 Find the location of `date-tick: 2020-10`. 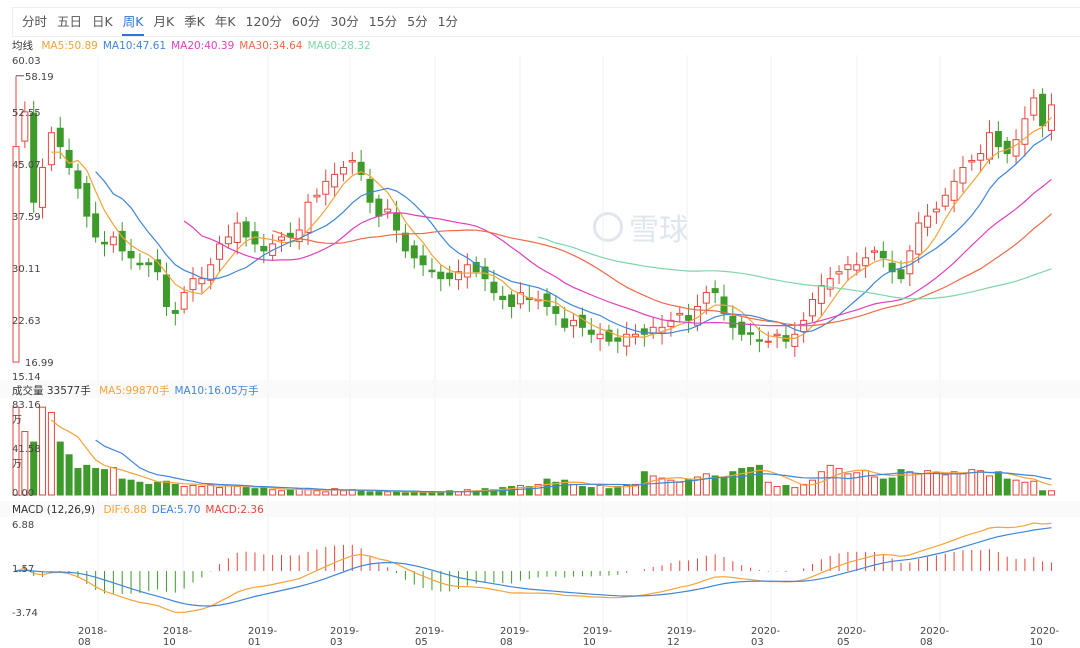

date-tick: 2020-10 is located at coordinates (1045, 637).